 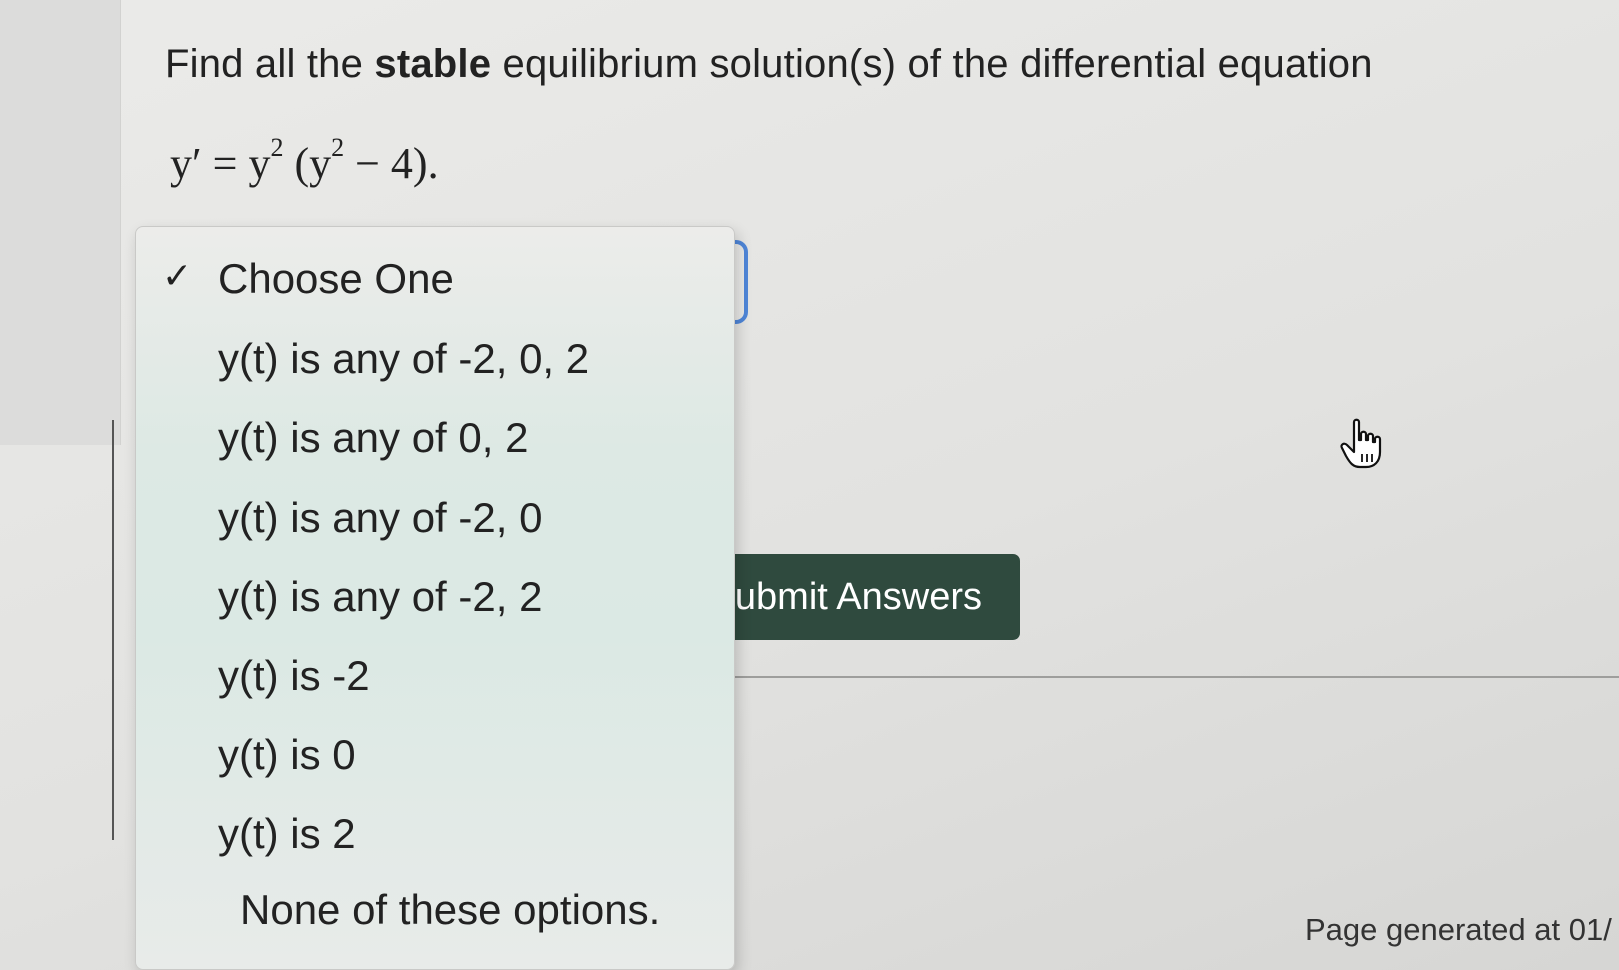 What do you see at coordinates (391, 163) in the screenshot?
I see `eq-rhs: − 4).` at bounding box center [391, 163].